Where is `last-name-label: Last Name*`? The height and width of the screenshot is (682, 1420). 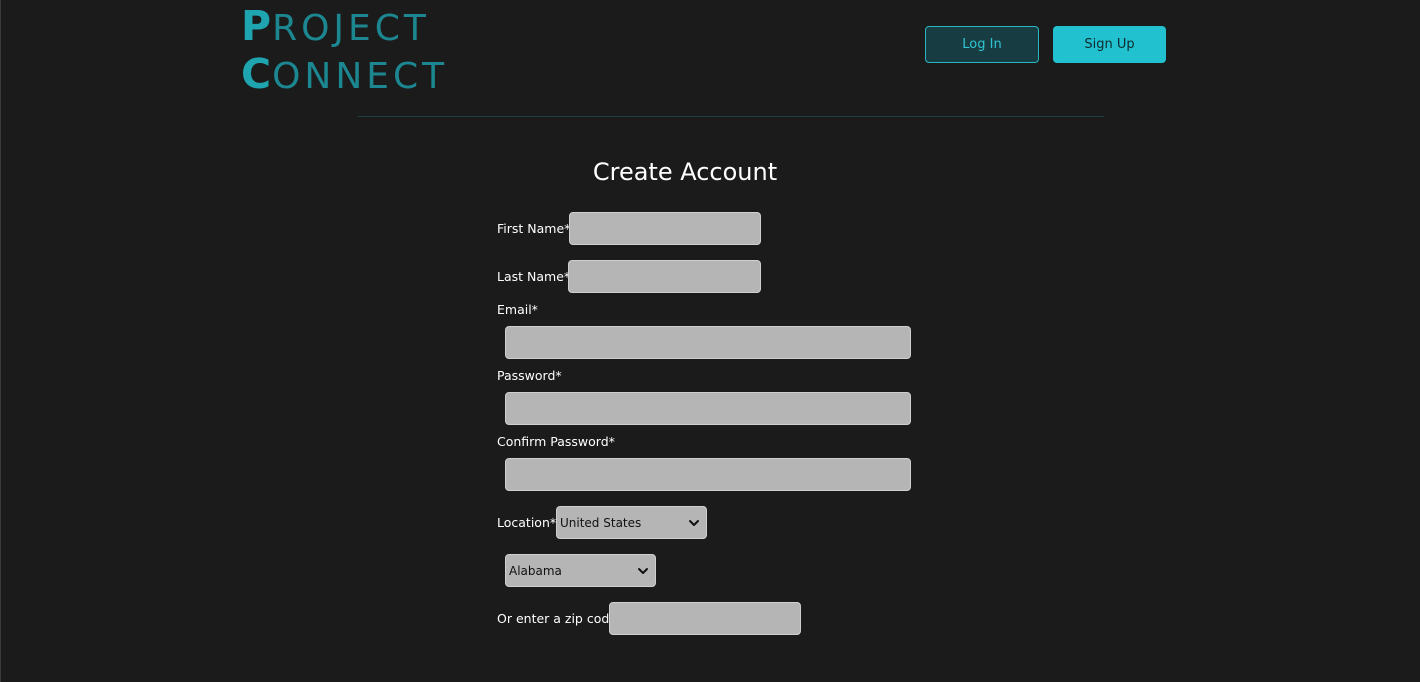
last-name-label: Last Name* is located at coordinates (534, 276).